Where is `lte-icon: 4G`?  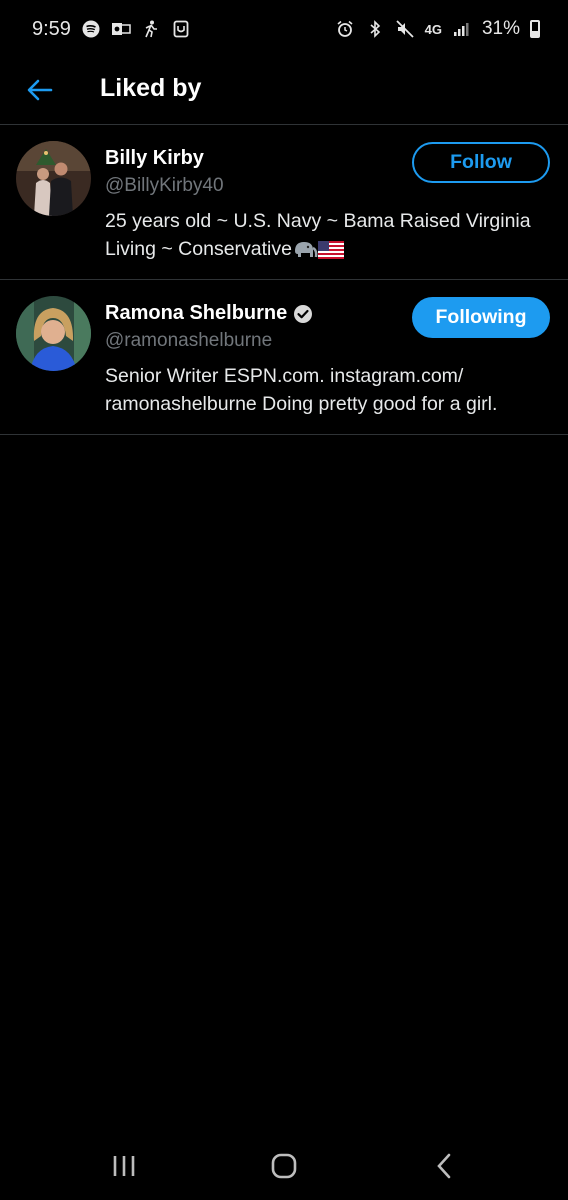
lte-icon: 4G is located at coordinates (433, 29).